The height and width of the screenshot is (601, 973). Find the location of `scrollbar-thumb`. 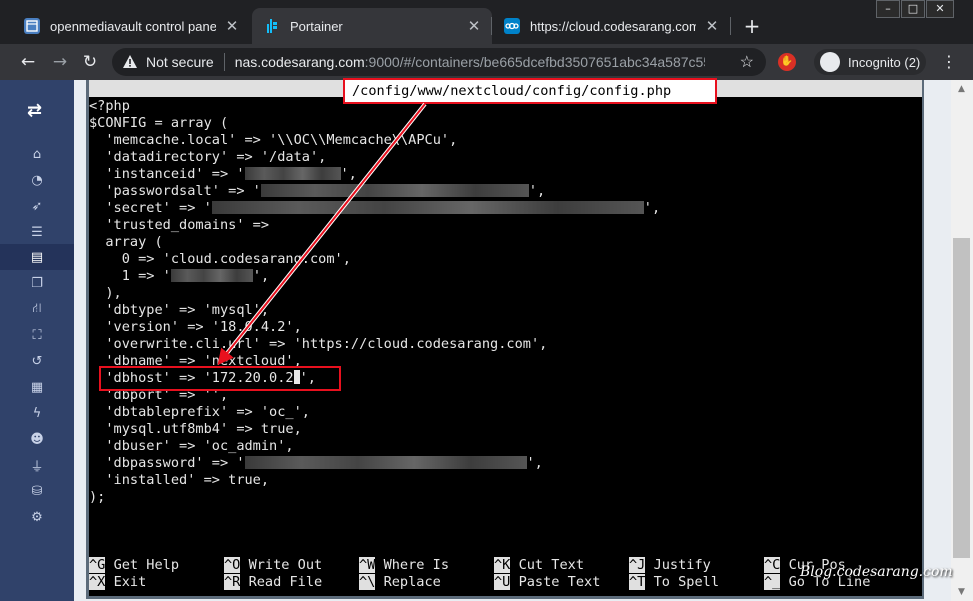

scrollbar-thumb is located at coordinates (961, 398).